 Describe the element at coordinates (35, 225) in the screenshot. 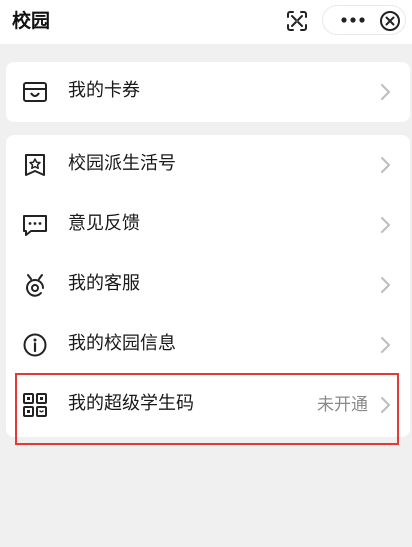

I see `feedback-icon` at that location.